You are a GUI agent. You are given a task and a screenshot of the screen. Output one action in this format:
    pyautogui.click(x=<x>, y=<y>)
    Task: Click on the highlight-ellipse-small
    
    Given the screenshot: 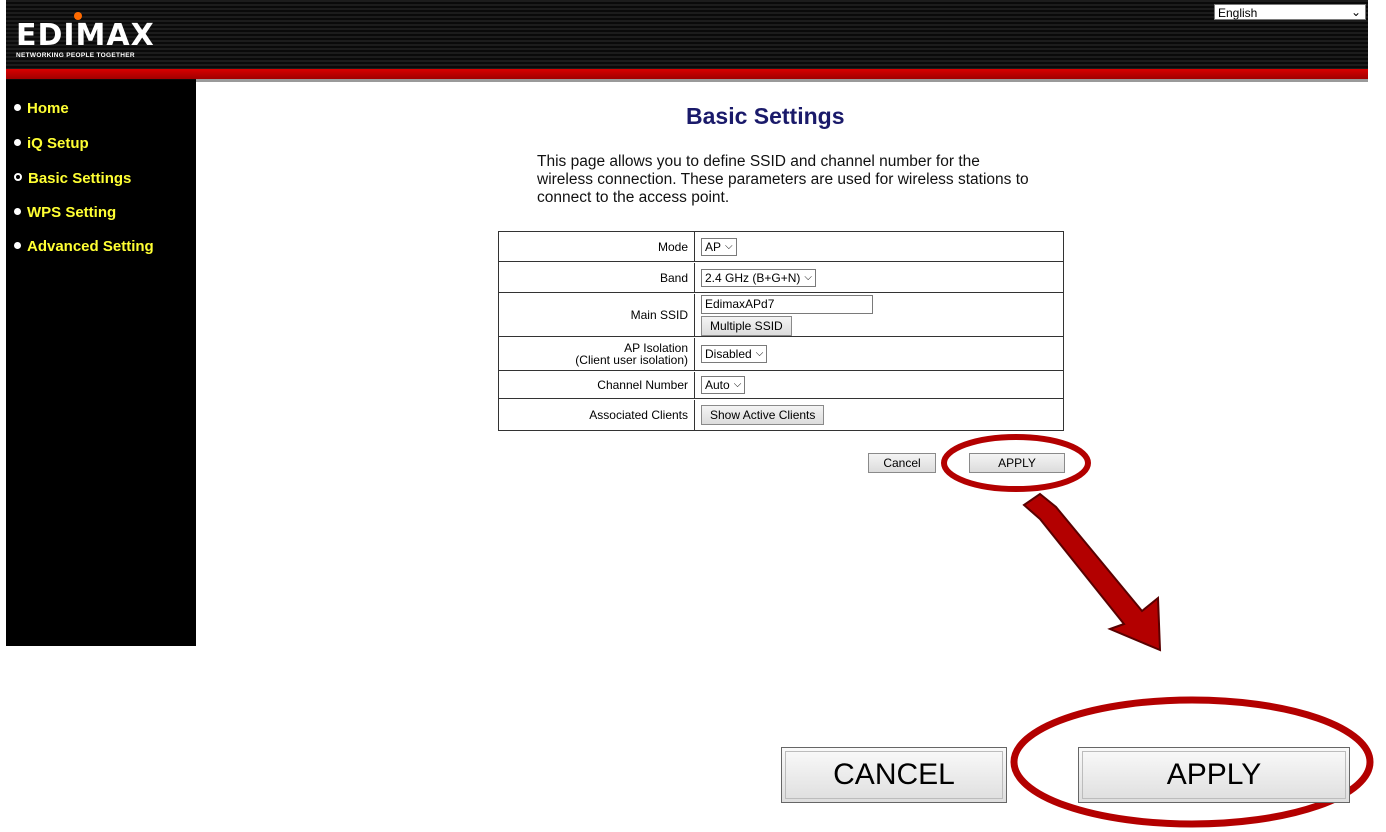 What is the action you would take?
    pyautogui.click(x=1016, y=463)
    